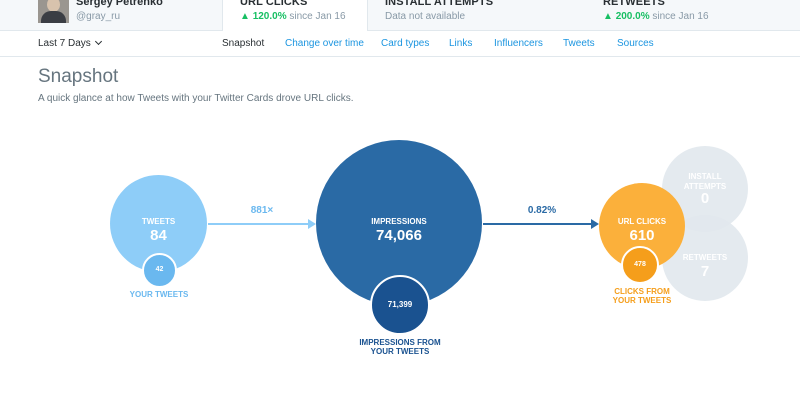 This screenshot has width=800, height=400. What do you see at coordinates (158, 221) in the screenshot?
I see `tweets-label: TWEETS` at bounding box center [158, 221].